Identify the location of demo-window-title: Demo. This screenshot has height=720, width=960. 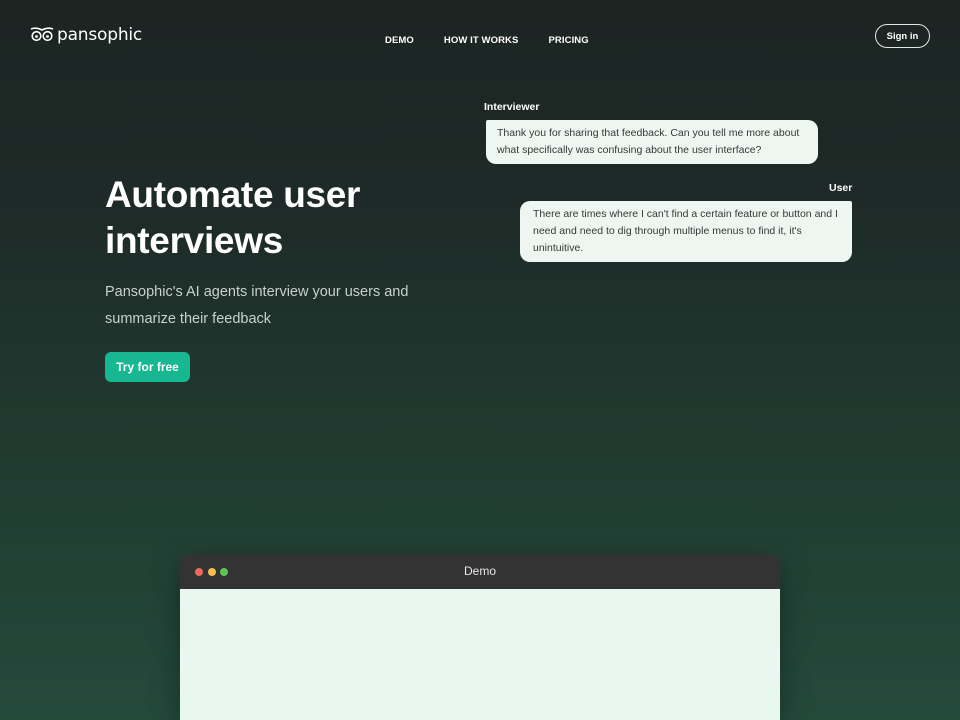
(479, 571).